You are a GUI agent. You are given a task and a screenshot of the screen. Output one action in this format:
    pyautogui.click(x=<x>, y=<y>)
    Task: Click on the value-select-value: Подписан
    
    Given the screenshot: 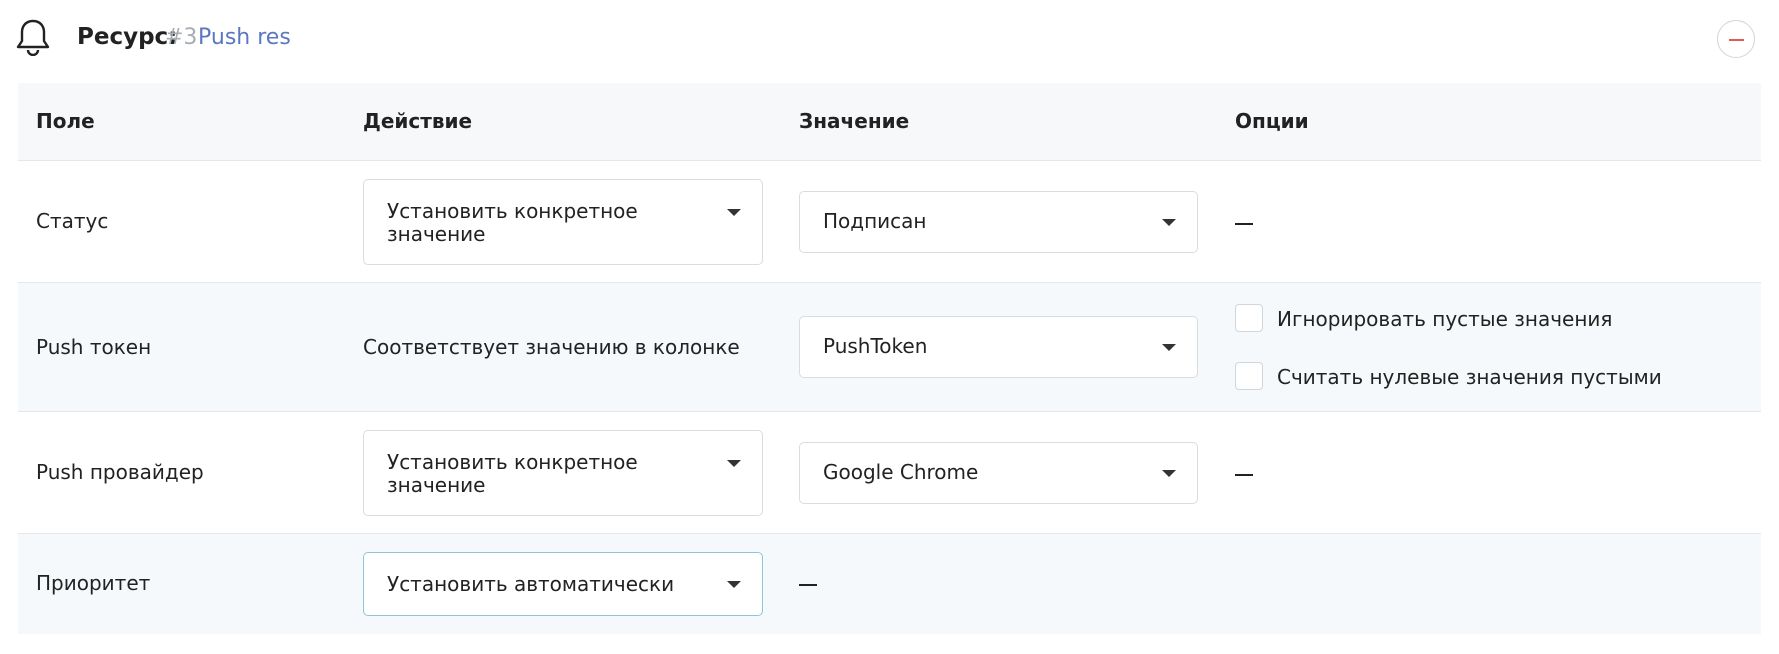 What is the action you would take?
    pyautogui.click(x=875, y=221)
    